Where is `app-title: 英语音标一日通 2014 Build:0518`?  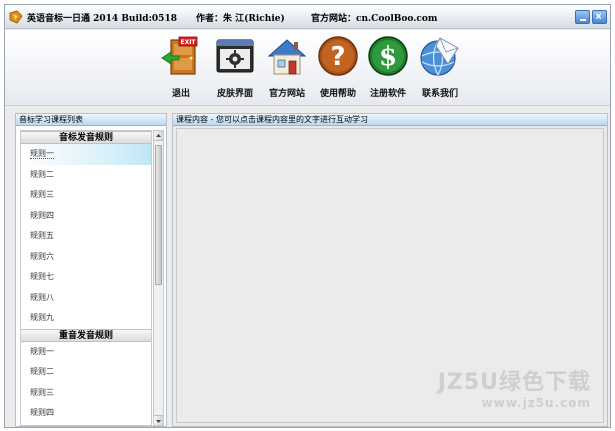 app-title: 英语音标一日通 2014 Build:0518 is located at coordinates (102, 19).